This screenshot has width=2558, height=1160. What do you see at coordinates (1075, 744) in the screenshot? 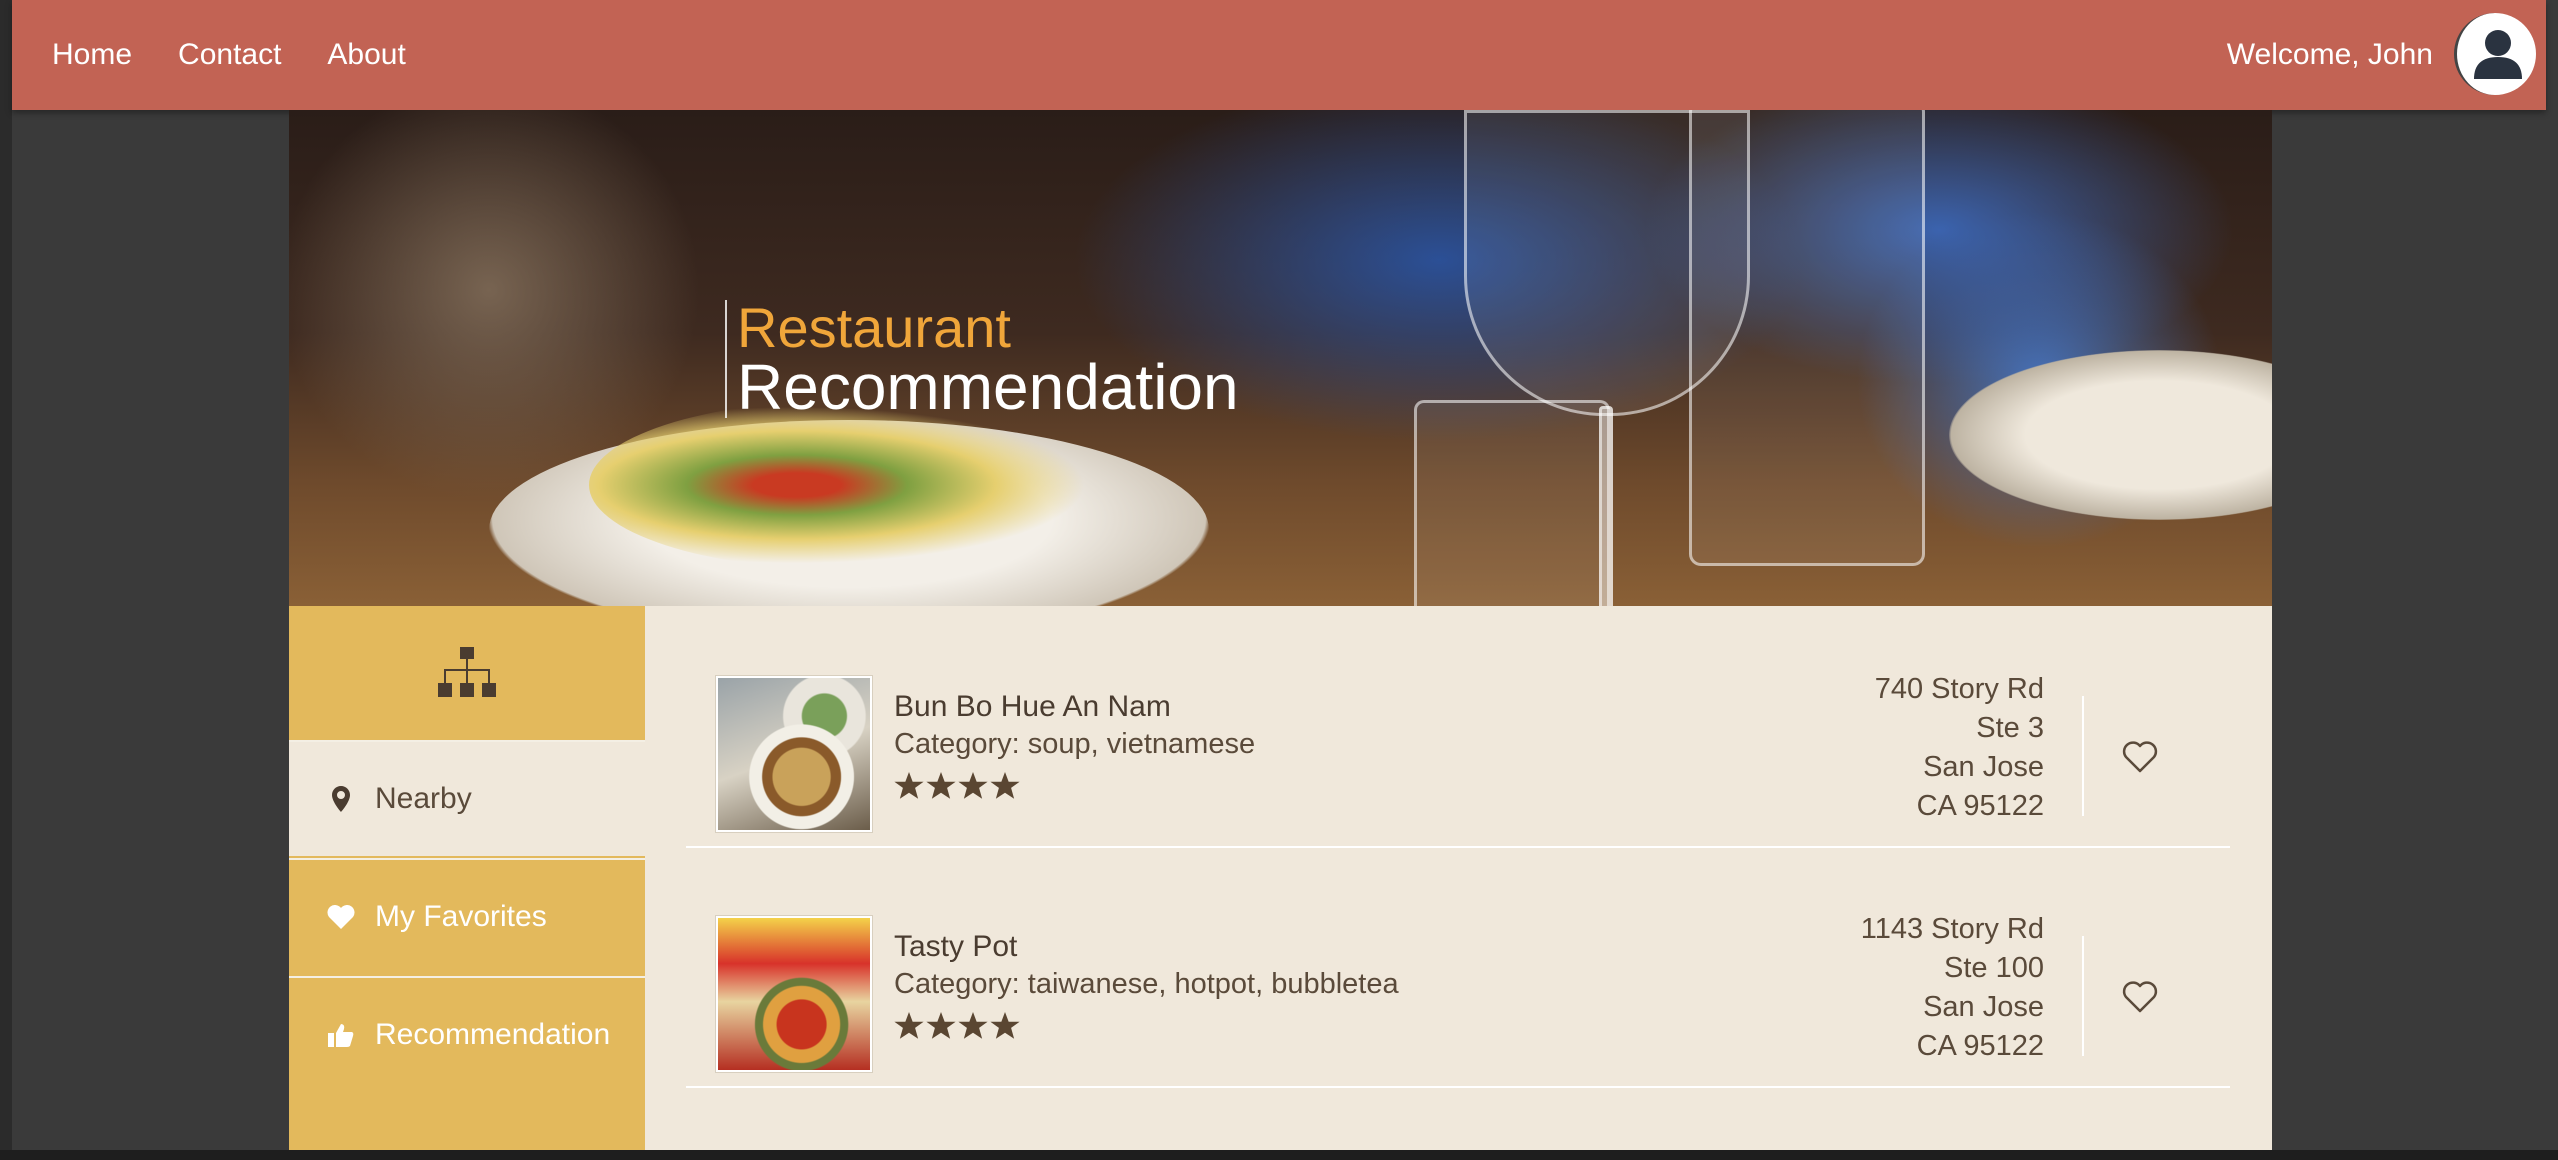
I see `restaurant-category: Category: soup, vietnamese` at bounding box center [1075, 744].